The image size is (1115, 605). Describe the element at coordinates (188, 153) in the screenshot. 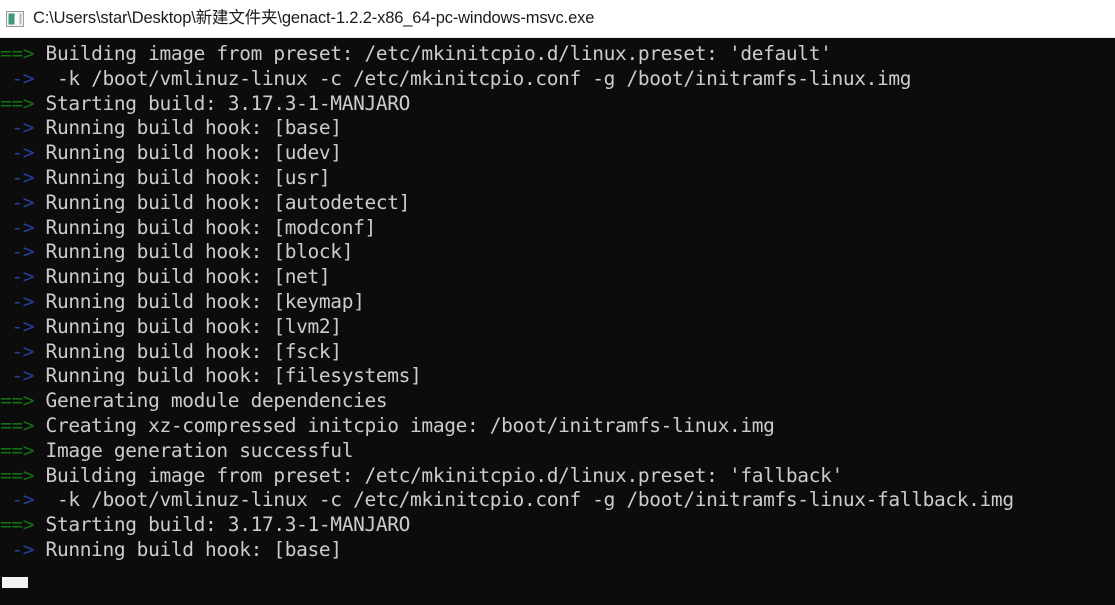

I see `console-line-text: Running build hook: [udev]` at that location.